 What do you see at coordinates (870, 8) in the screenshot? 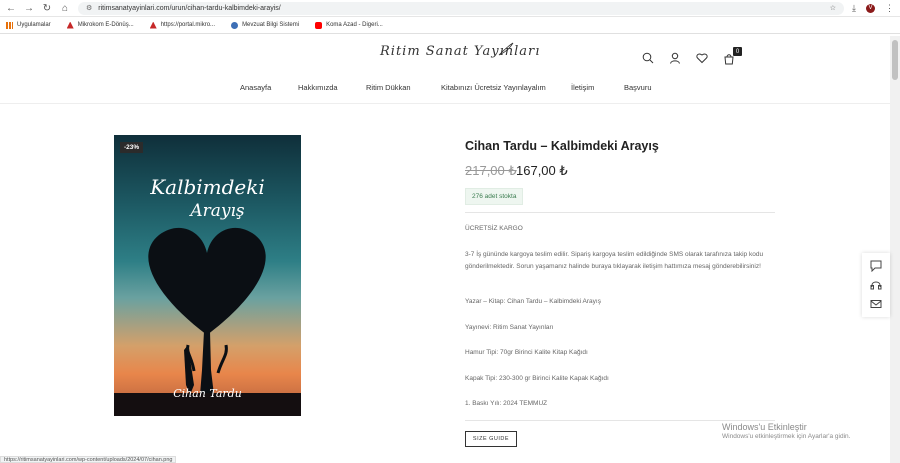
I see `profile-avatar: V` at bounding box center [870, 8].